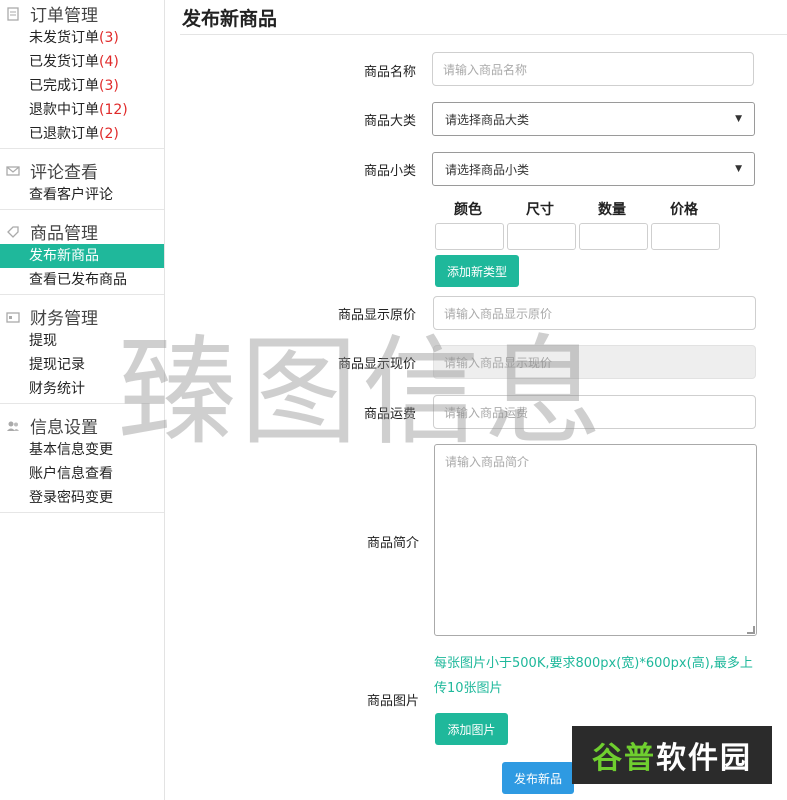 Image resolution: width=787 pixels, height=800 pixels. What do you see at coordinates (613, 236) in the screenshot?
I see `spec-quantity-input` at bounding box center [613, 236].